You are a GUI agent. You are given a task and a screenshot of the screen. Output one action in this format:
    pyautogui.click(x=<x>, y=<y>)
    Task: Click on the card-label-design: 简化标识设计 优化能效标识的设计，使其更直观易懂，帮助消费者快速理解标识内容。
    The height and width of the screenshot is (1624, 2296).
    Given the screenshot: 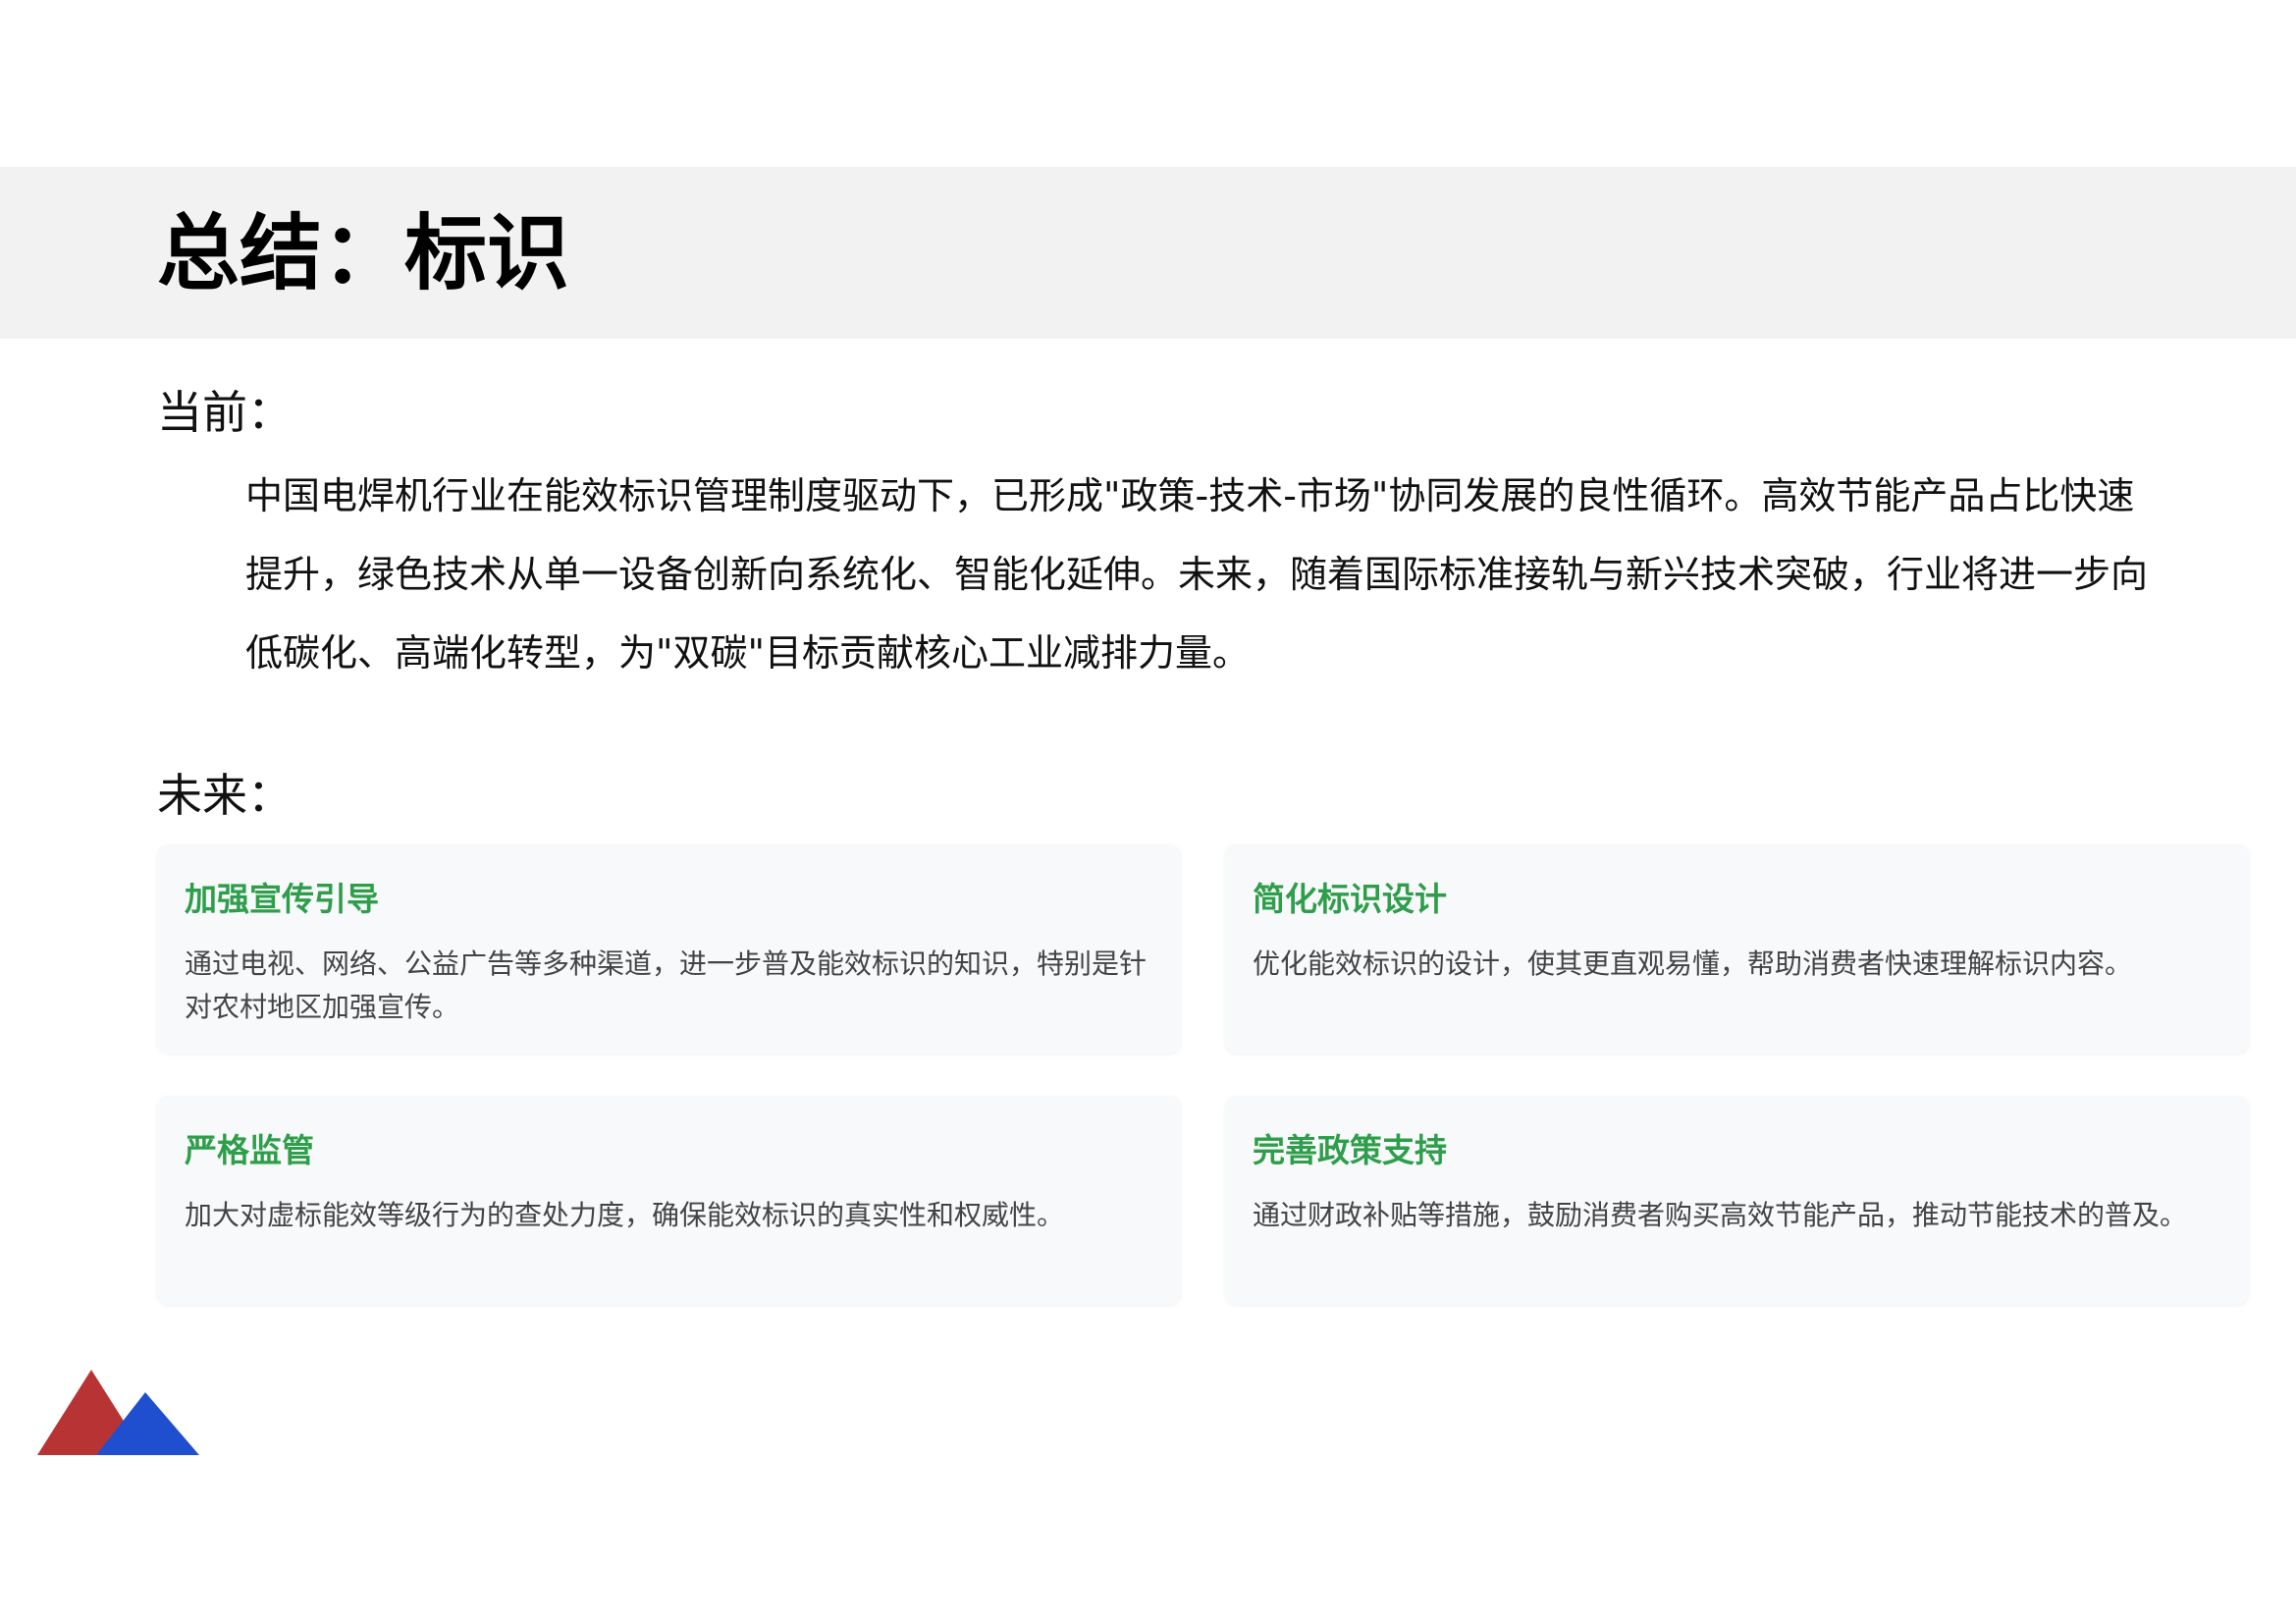 What is the action you would take?
    pyautogui.click(x=1737, y=949)
    